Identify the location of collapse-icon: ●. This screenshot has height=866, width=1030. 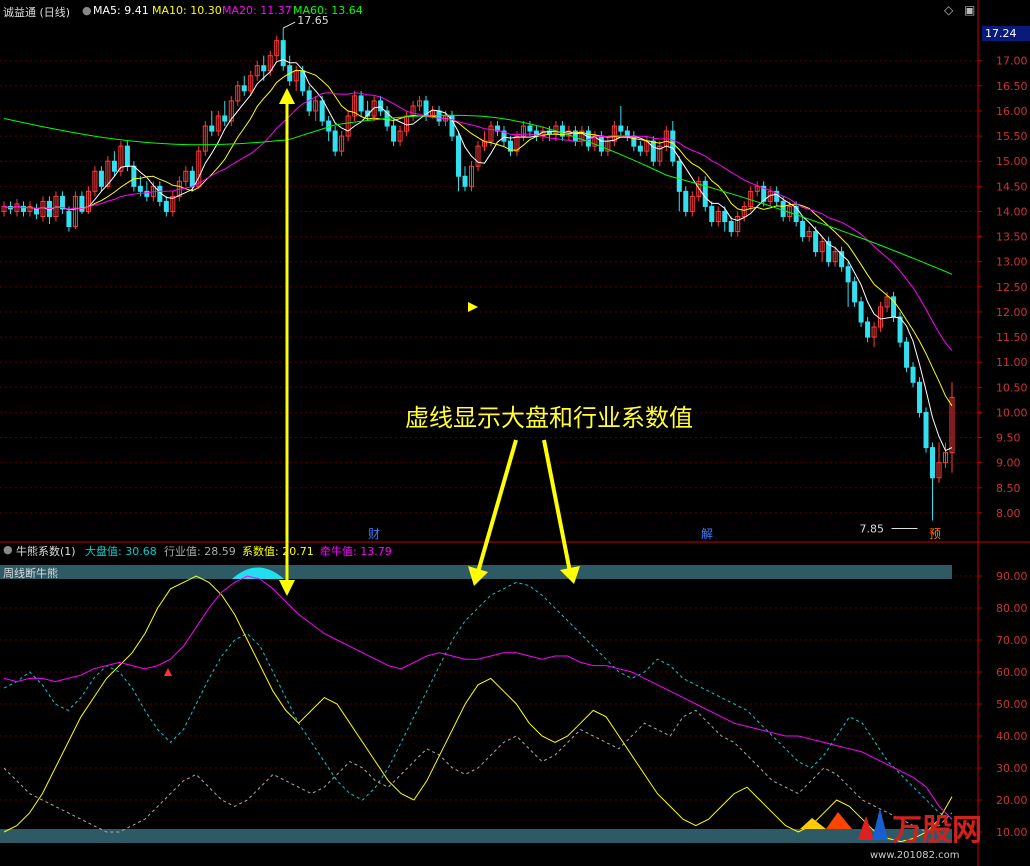
(8, 549).